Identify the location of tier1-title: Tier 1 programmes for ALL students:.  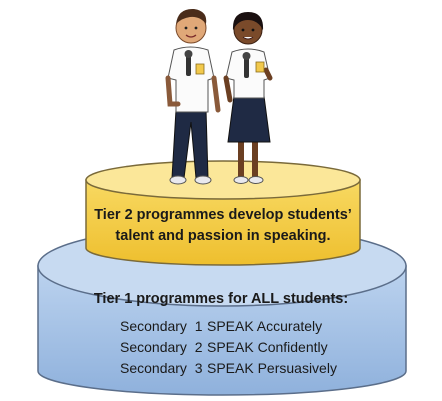
(221, 299).